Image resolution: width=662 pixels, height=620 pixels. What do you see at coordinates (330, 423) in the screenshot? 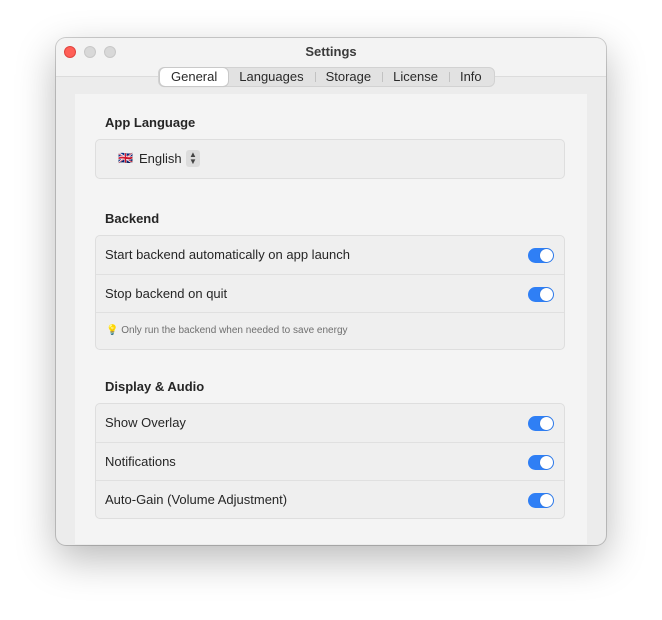
I see `show-overlay-row: Show Overlay` at bounding box center [330, 423].